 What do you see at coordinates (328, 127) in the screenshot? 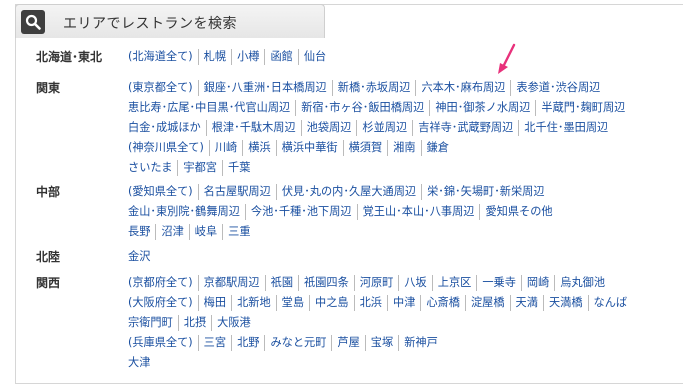
I see `area-link: 池袋周辺` at bounding box center [328, 127].